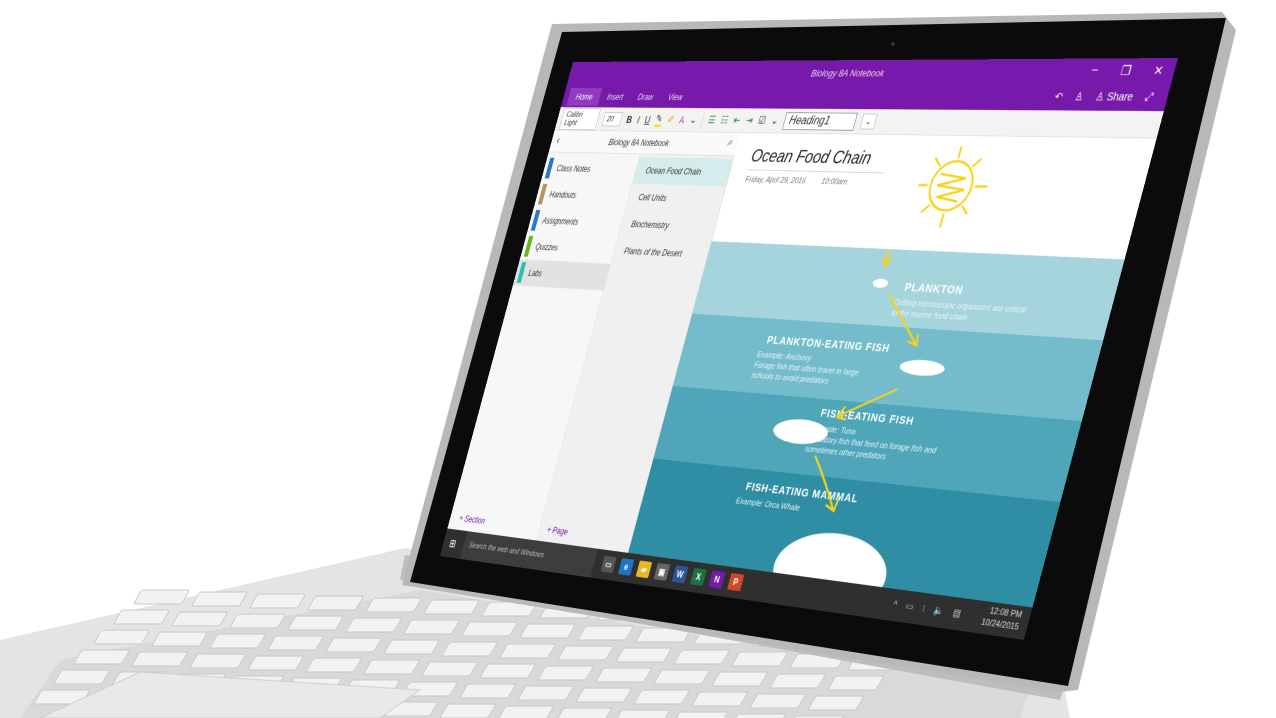  Describe the element at coordinates (629, 119) in the screenshot. I see `bold-button: B` at that location.